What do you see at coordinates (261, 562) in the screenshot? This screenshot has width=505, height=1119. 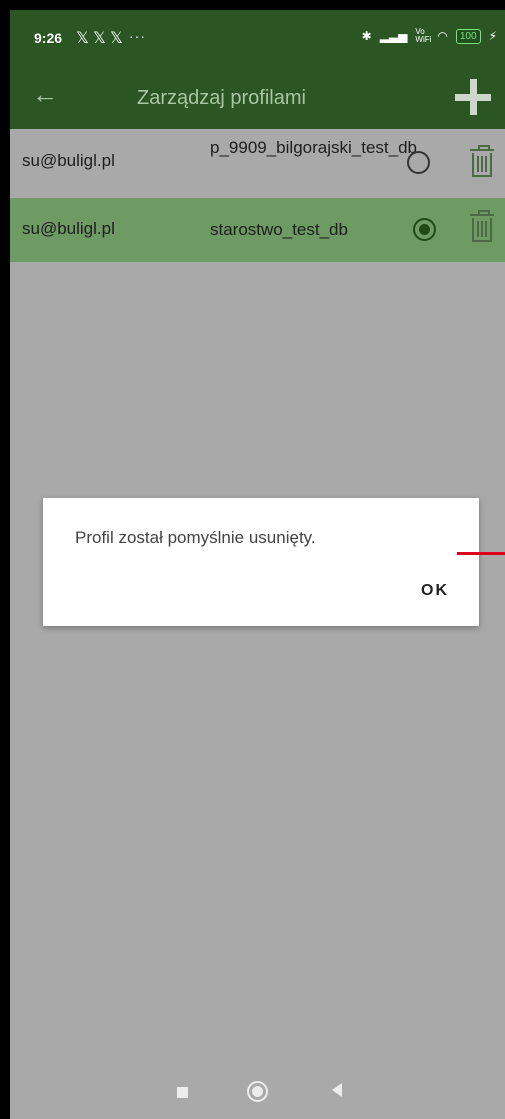 I see `confirmation-dialog: Profil został pomyślnie usunięty. OK` at bounding box center [261, 562].